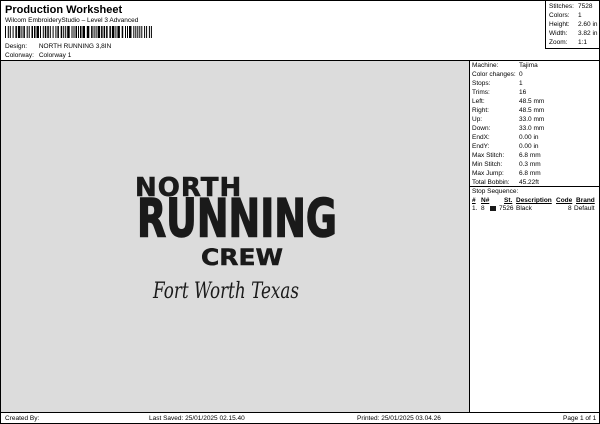 This screenshot has width=600, height=424. Describe the element at coordinates (499, 92) in the screenshot. I see `trims-row: Trims: 16` at that location.